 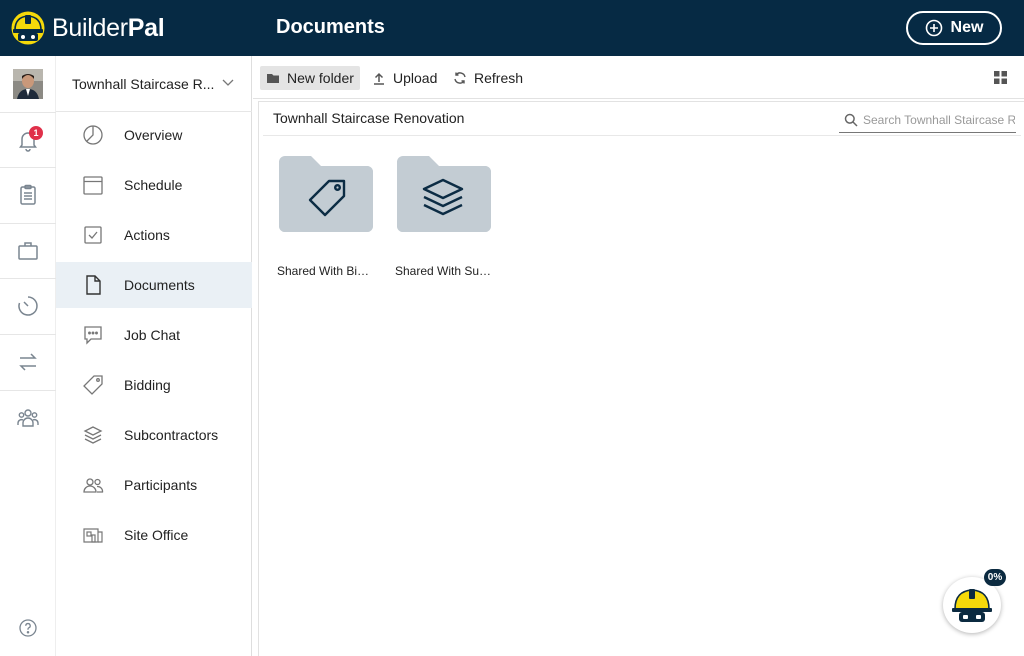 What do you see at coordinates (228, 82) in the screenshot?
I see `chevron-down-icon` at bounding box center [228, 82].